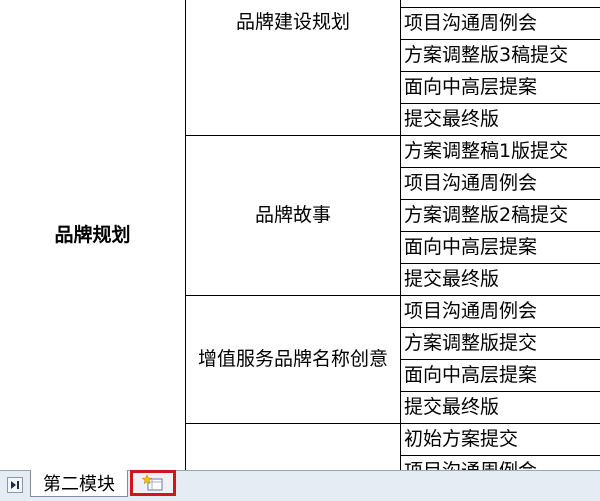  Describe the element at coordinates (500, 55) in the screenshot. I see `task-cell: 方案调整版3稿提交` at that location.